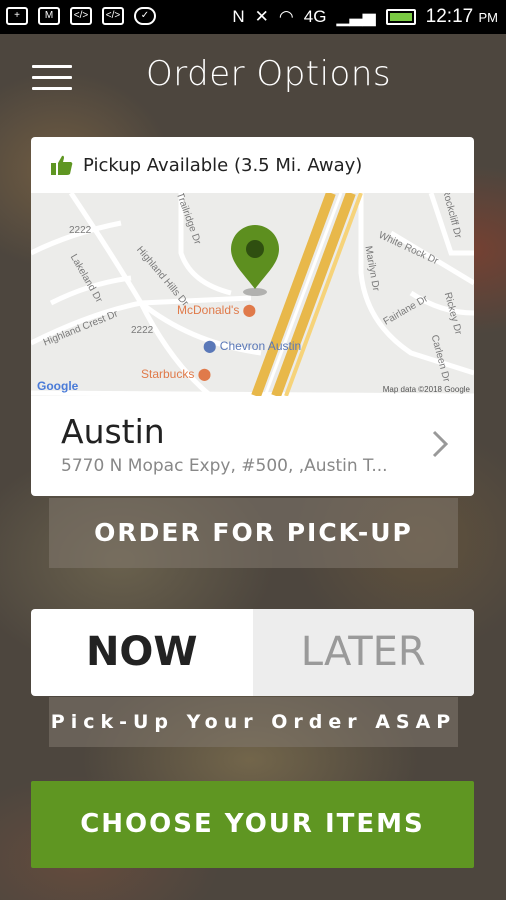 The width and height of the screenshot is (506, 900). What do you see at coordinates (17, 16) in the screenshot?
I see `add-icon: +` at bounding box center [17, 16].